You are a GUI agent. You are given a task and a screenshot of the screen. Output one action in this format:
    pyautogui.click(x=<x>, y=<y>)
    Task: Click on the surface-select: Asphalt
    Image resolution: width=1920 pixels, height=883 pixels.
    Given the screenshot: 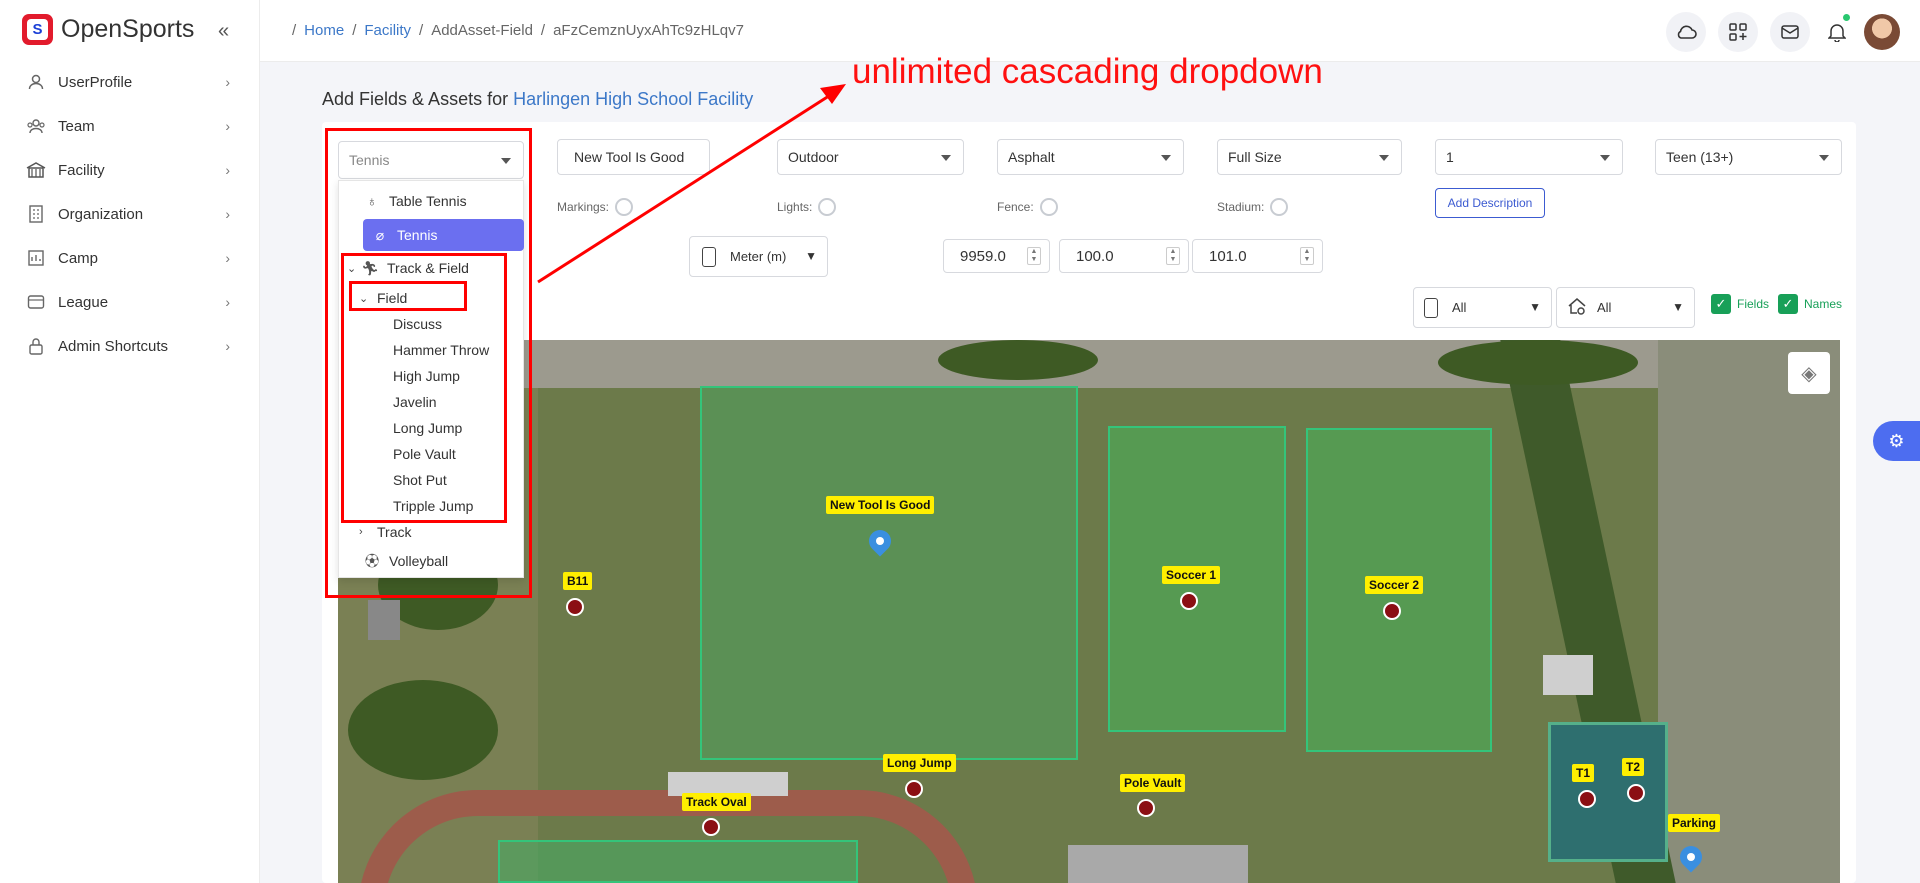 What is the action you would take?
    pyautogui.click(x=1090, y=157)
    